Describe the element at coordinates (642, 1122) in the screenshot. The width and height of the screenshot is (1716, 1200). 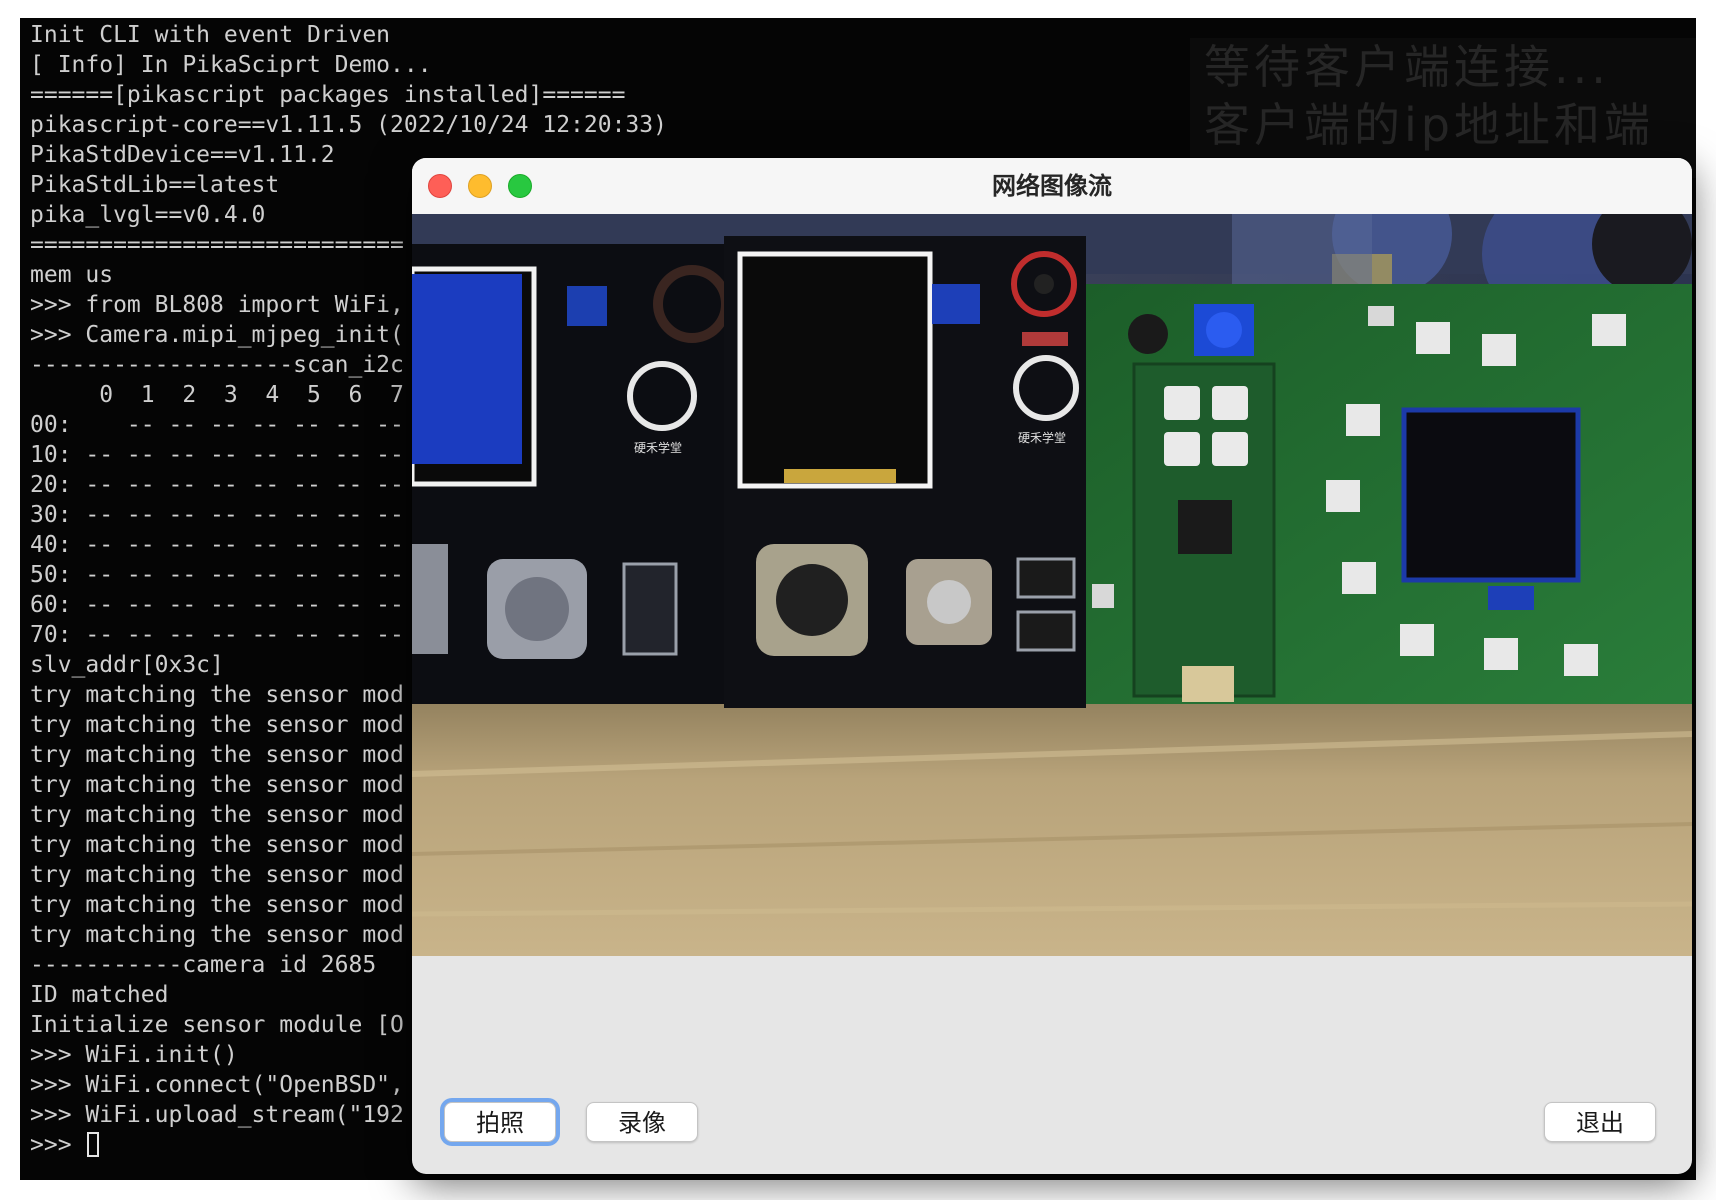
I see `record-video-button: 录像` at that location.